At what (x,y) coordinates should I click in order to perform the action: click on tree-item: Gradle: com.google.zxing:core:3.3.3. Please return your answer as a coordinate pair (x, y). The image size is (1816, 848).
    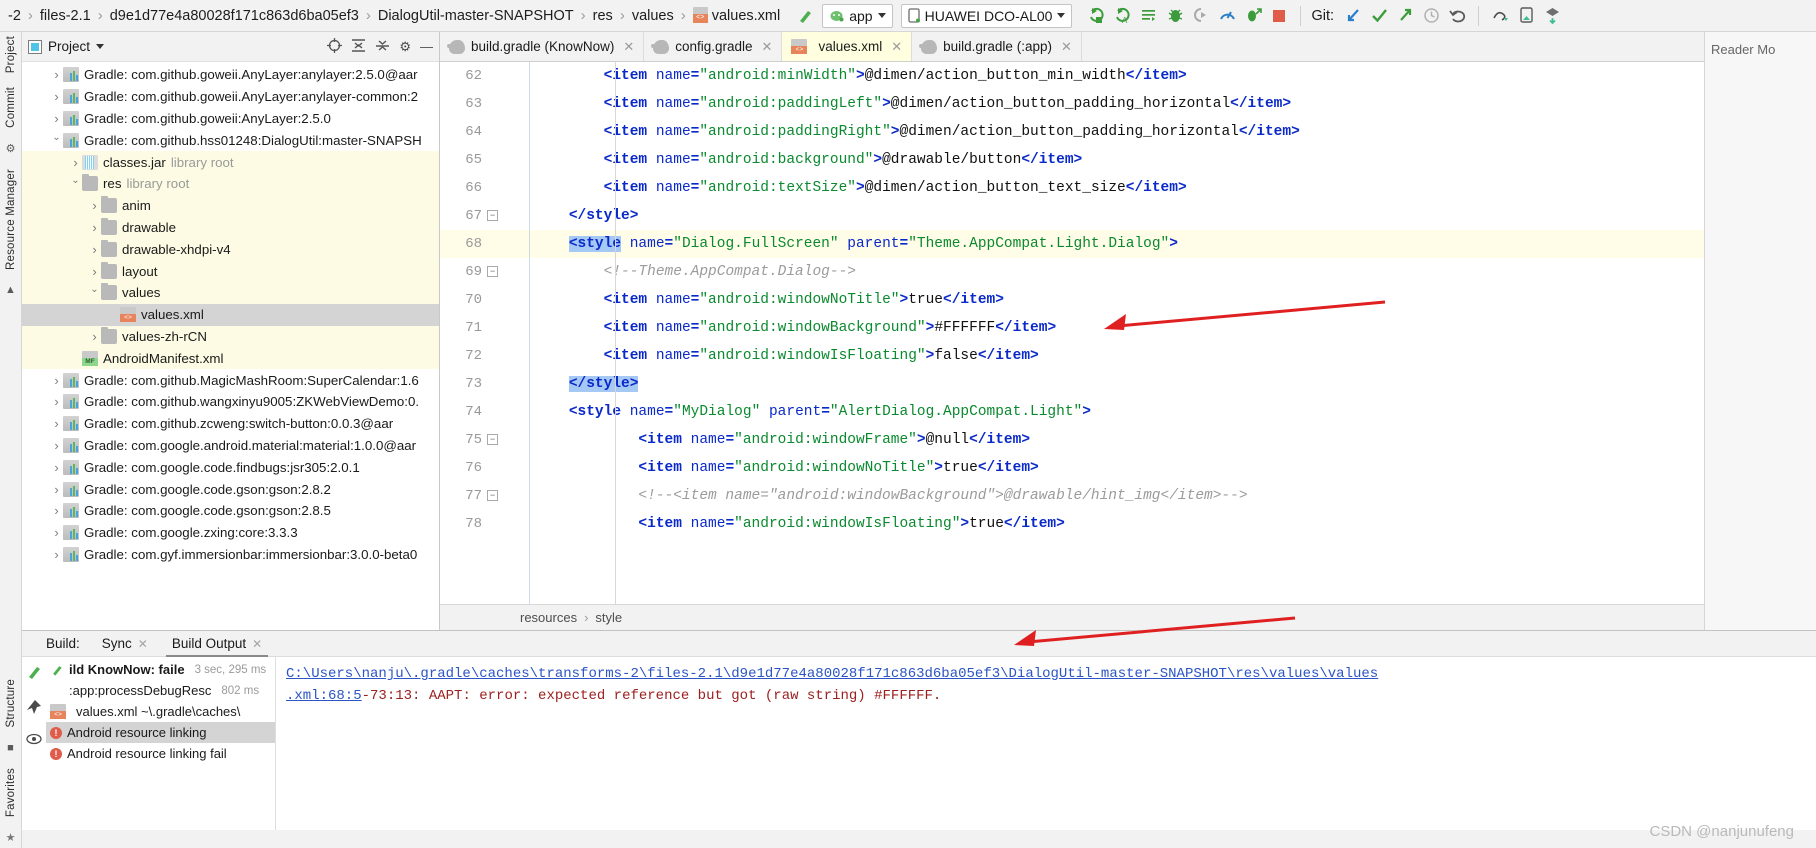
    Looking at the image, I should click on (230, 533).